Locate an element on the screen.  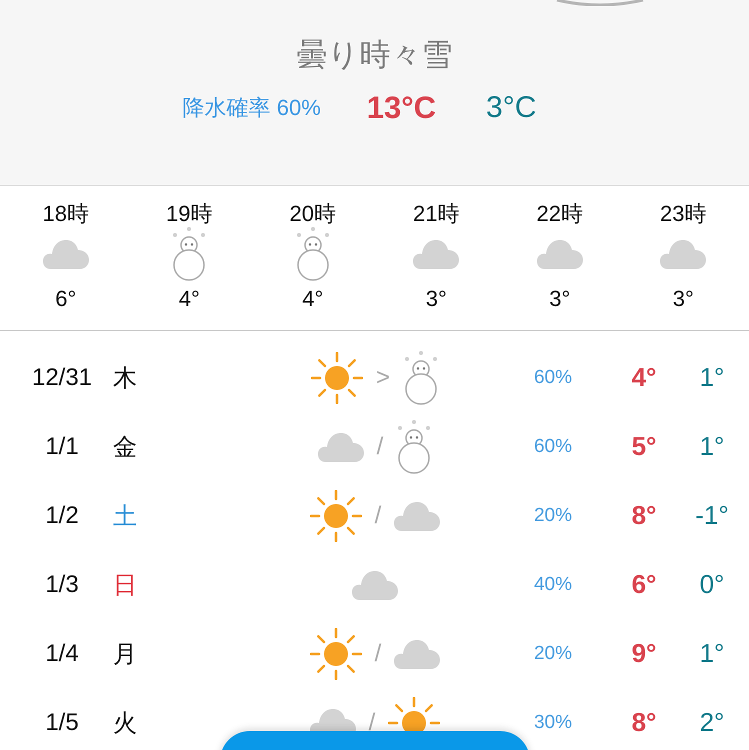
date-label: 12/31 is located at coordinates (62, 378).